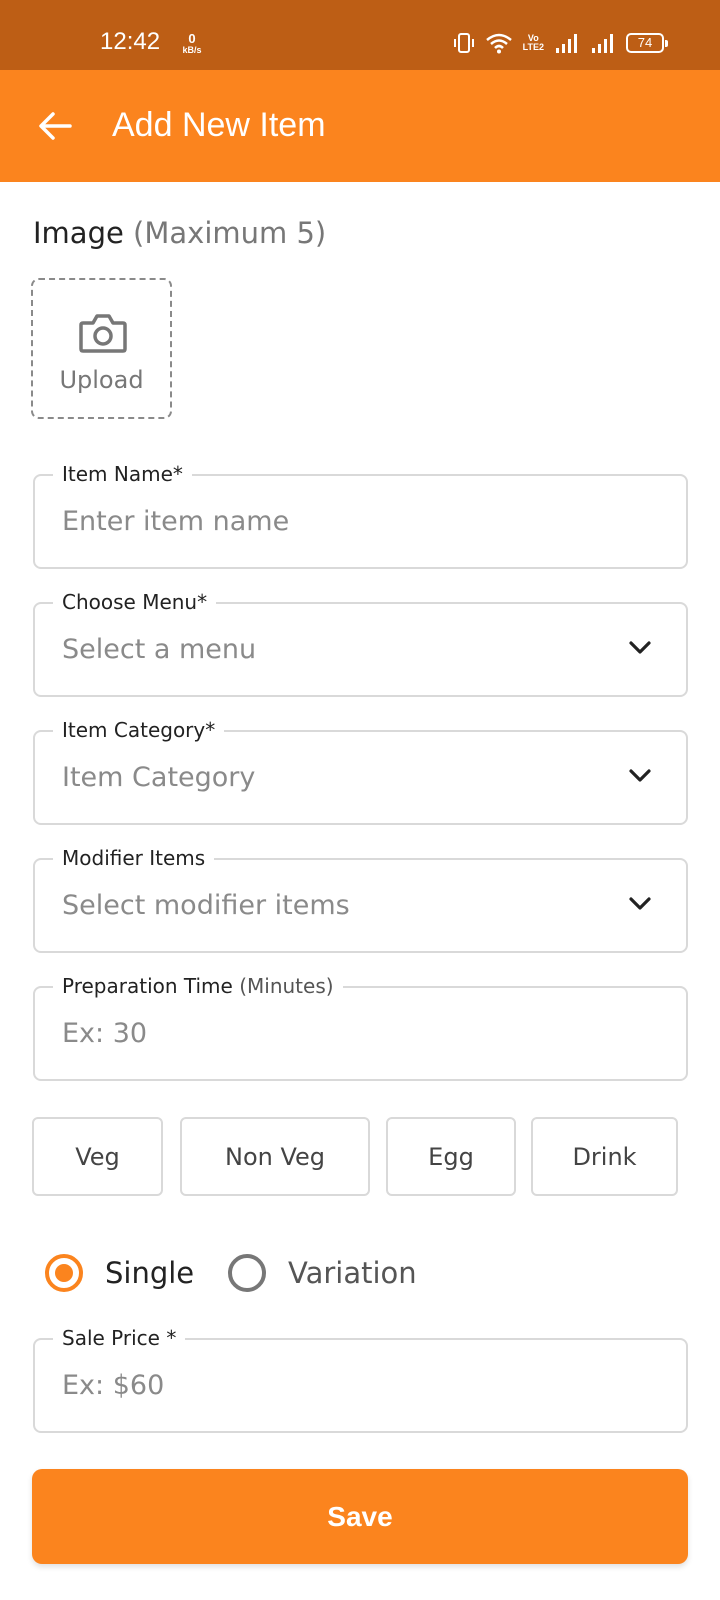 The height and width of the screenshot is (1600, 720). I want to click on food-type-non-veg: Non Veg, so click(275, 1156).